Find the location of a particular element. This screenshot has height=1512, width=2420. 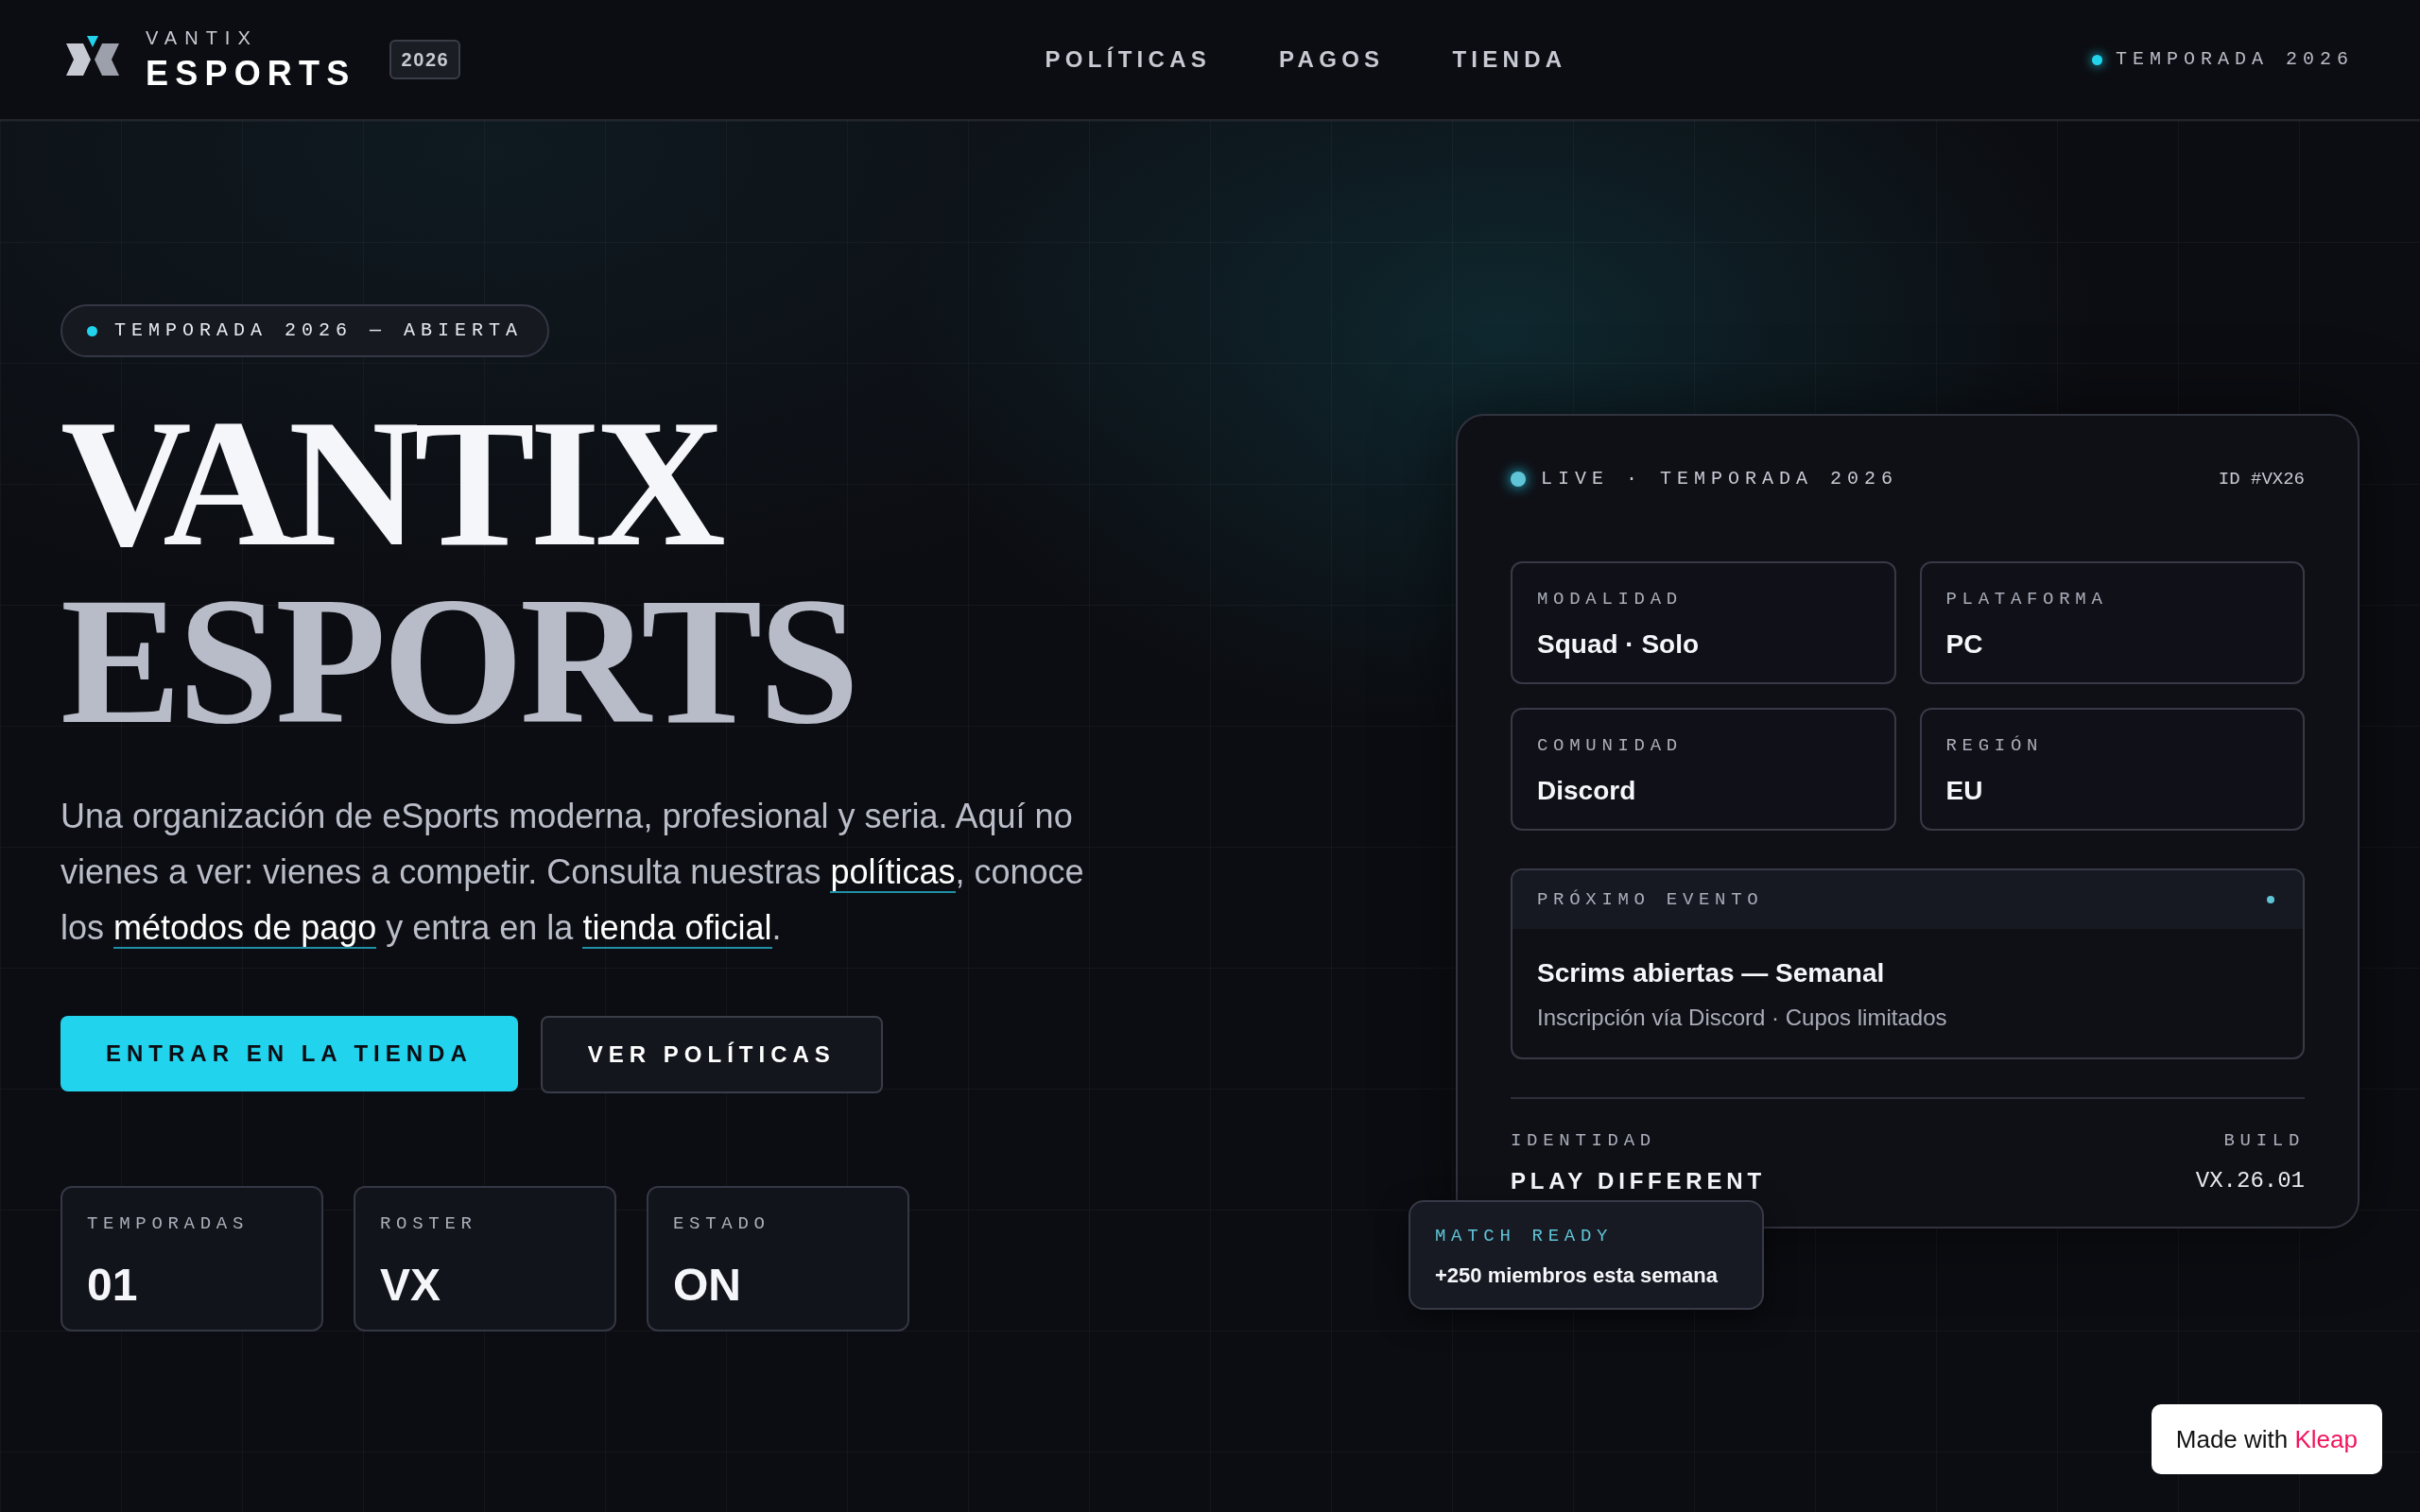

stat-value: ON is located at coordinates (707, 1285).